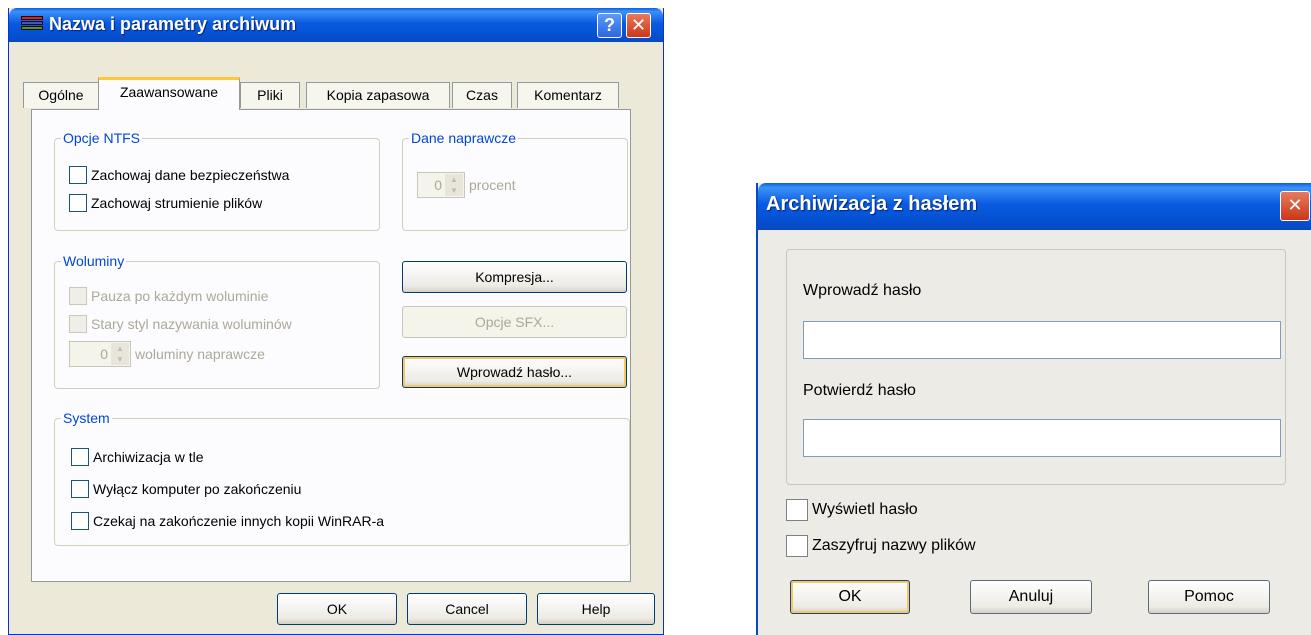 This screenshot has height=635, width=1311. I want to click on volumes-pause-option: Pauza po każdym woluminie, so click(168, 296).